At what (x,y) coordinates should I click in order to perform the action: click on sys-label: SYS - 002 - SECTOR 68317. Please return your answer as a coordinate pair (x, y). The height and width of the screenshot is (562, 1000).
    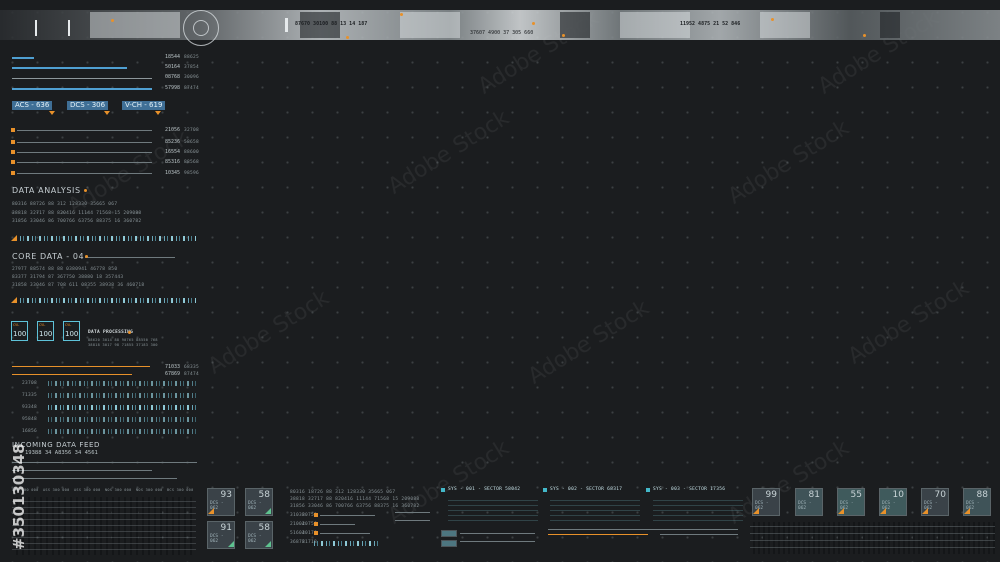
    Looking at the image, I should click on (586, 489).